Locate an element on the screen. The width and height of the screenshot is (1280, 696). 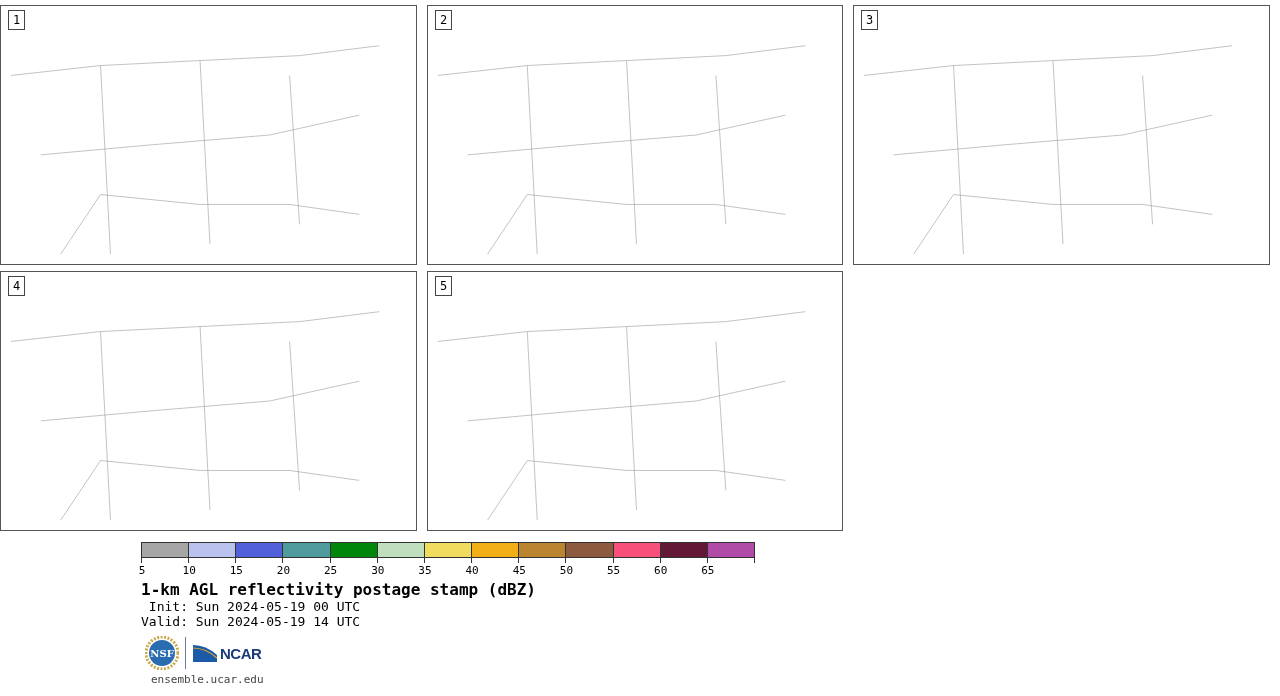
panel-number: 3 is located at coordinates (870, 20).